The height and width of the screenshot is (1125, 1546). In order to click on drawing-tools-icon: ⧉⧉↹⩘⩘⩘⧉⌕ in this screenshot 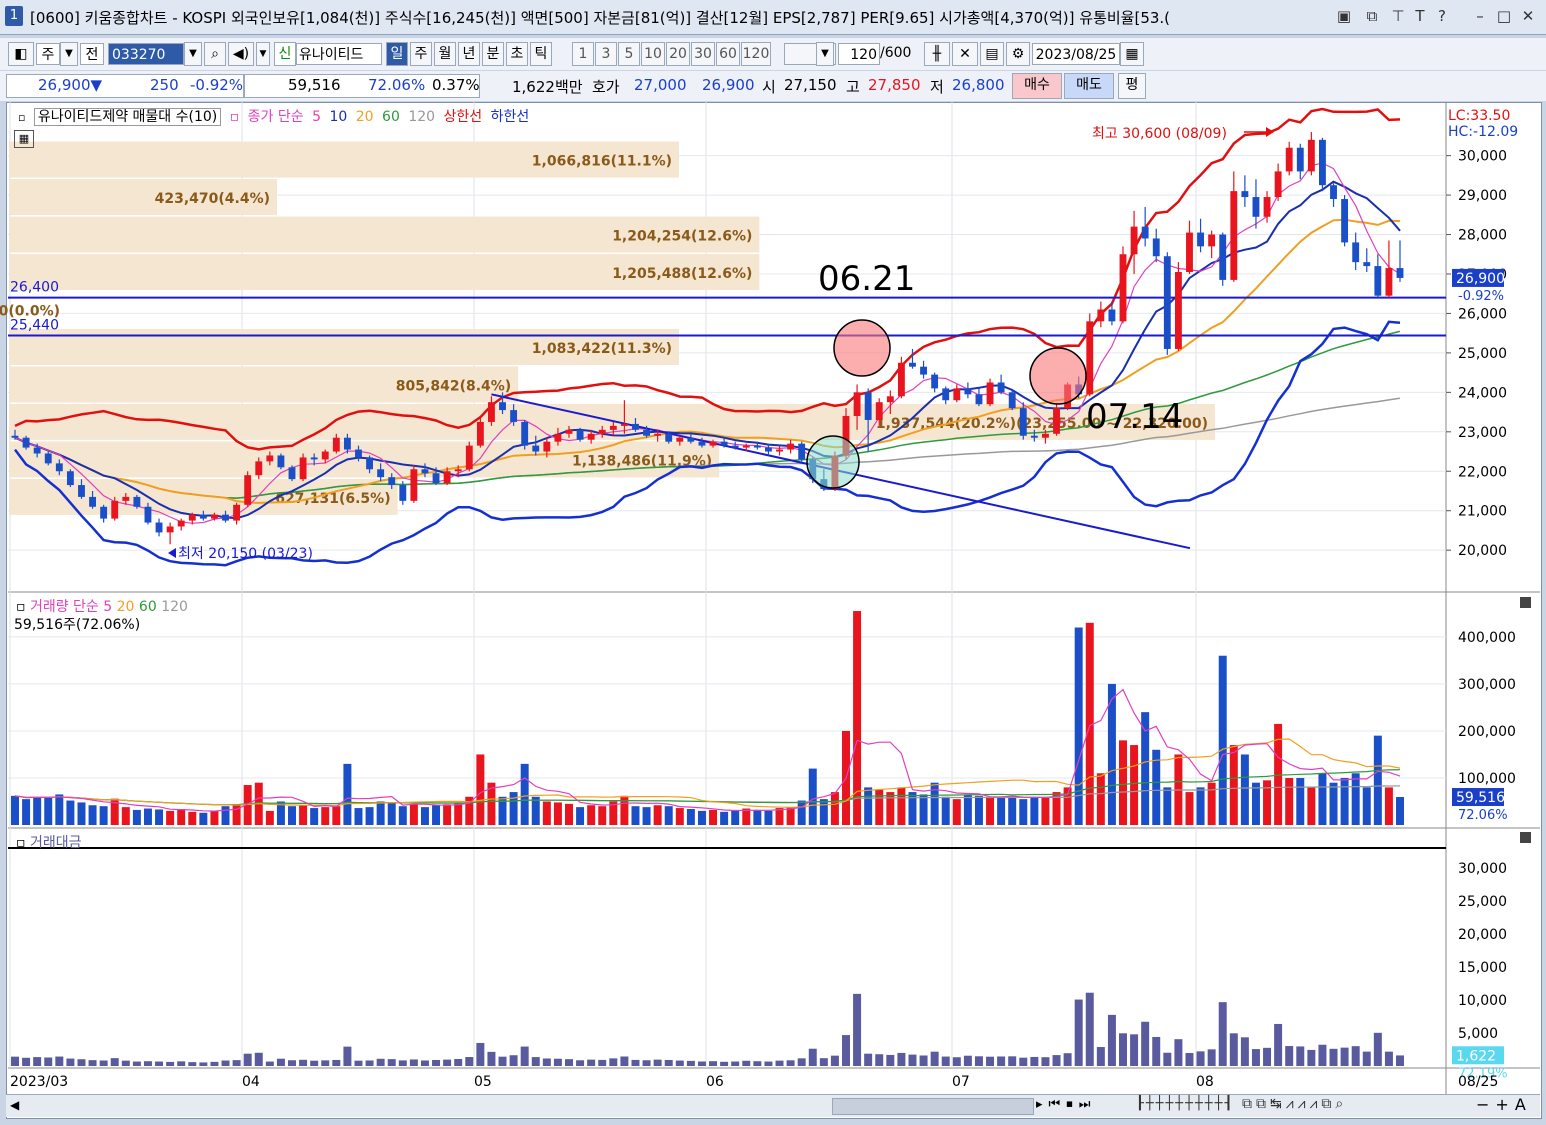, I will do `click(1294, 1104)`.